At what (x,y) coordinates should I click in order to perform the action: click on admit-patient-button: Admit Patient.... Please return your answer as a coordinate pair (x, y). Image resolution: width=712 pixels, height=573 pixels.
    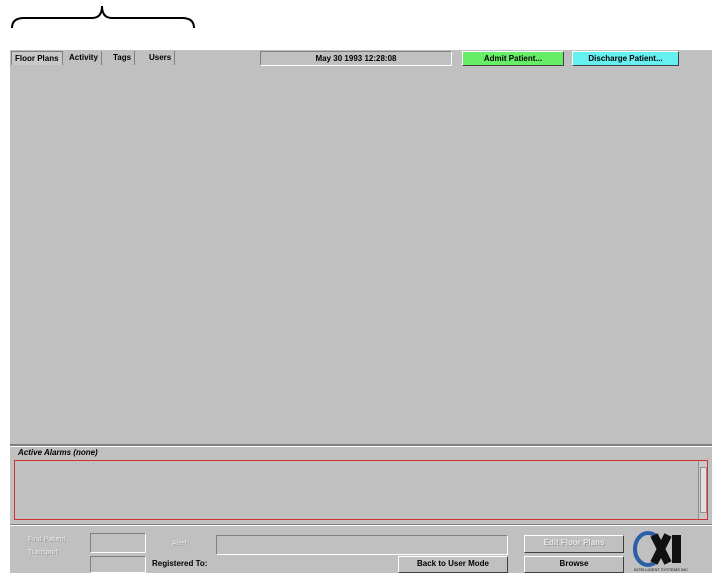
    Looking at the image, I should click on (513, 58).